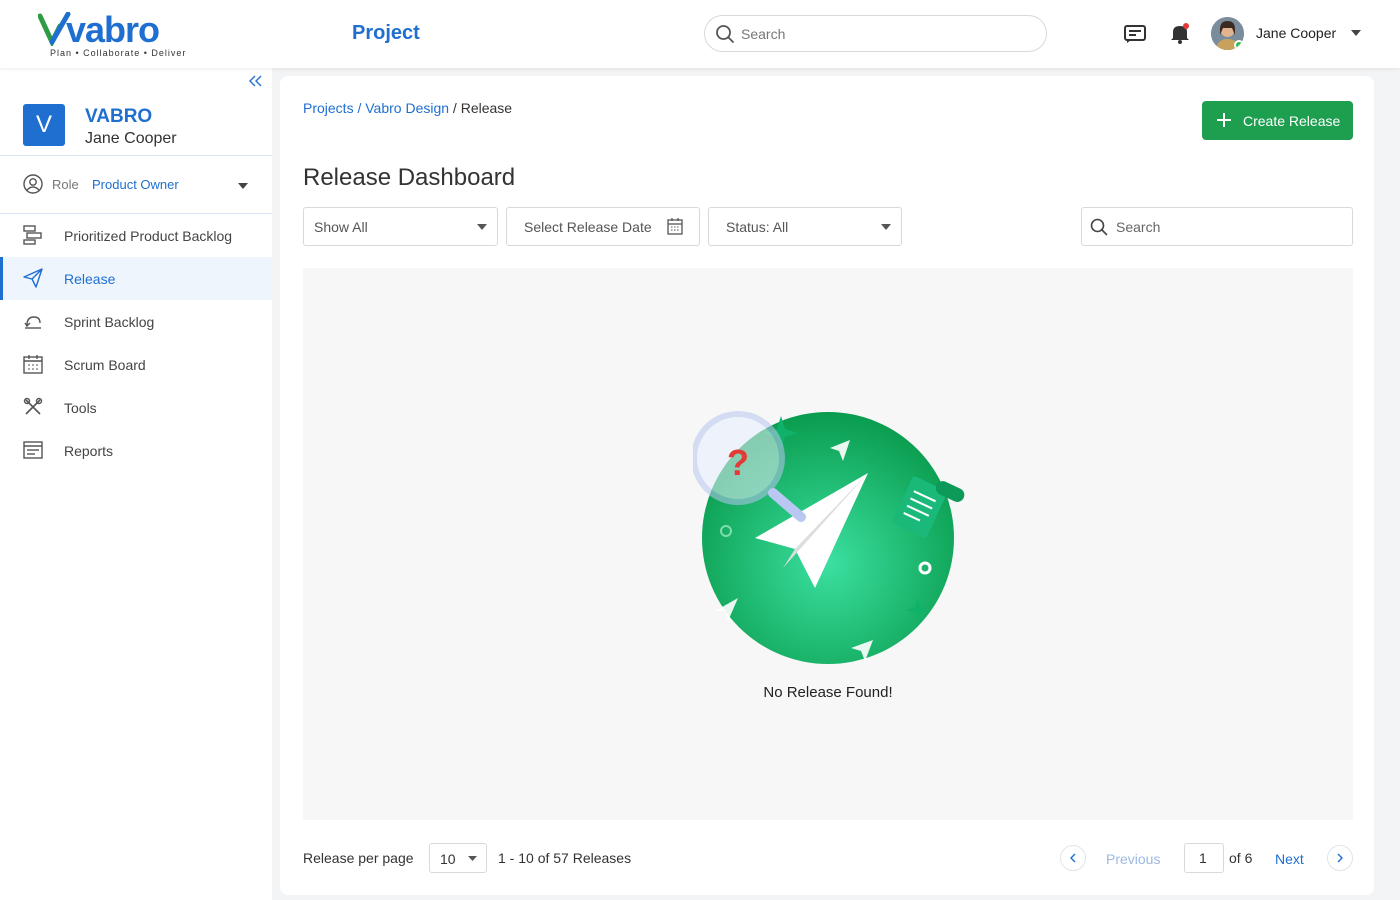 The width and height of the screenshot is (1400, 900). Describe the element at coordinates (33, 278) in the screenshot. I see `send-icon` at that location.